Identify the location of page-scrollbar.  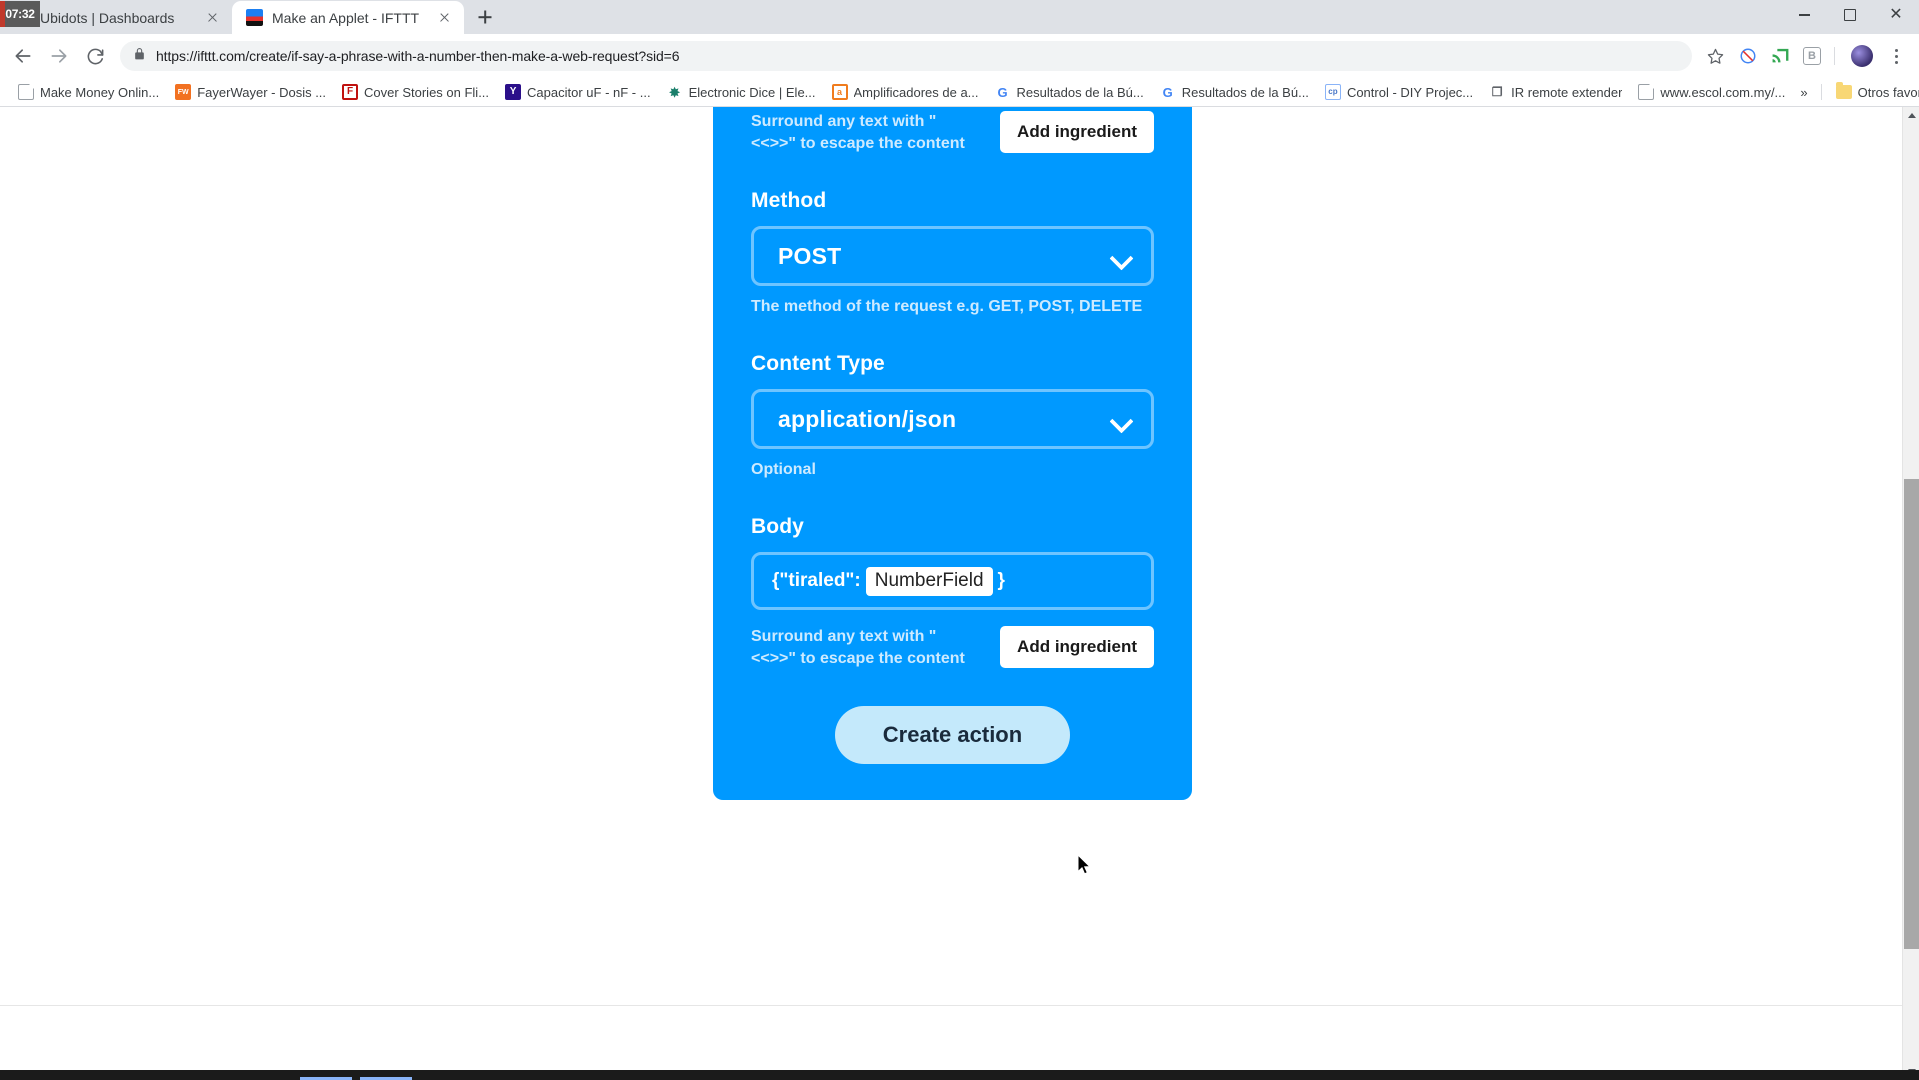
(1910, 593).